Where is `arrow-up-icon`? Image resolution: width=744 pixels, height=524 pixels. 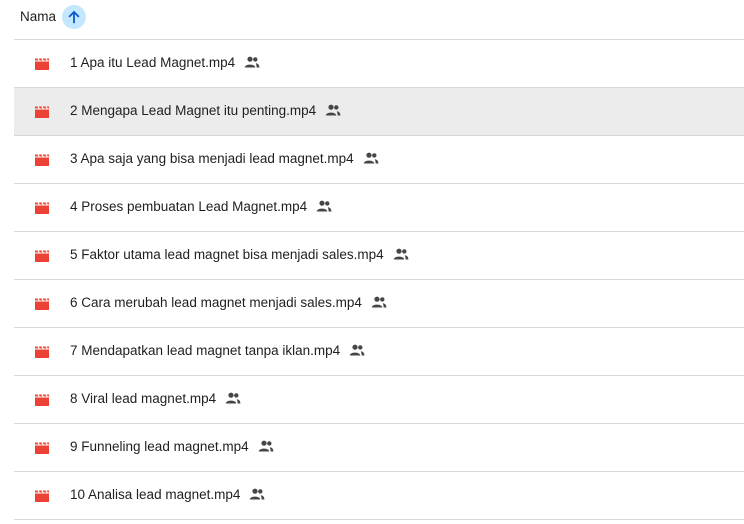 arrow-up-icon is located at coordinates (74, 17).